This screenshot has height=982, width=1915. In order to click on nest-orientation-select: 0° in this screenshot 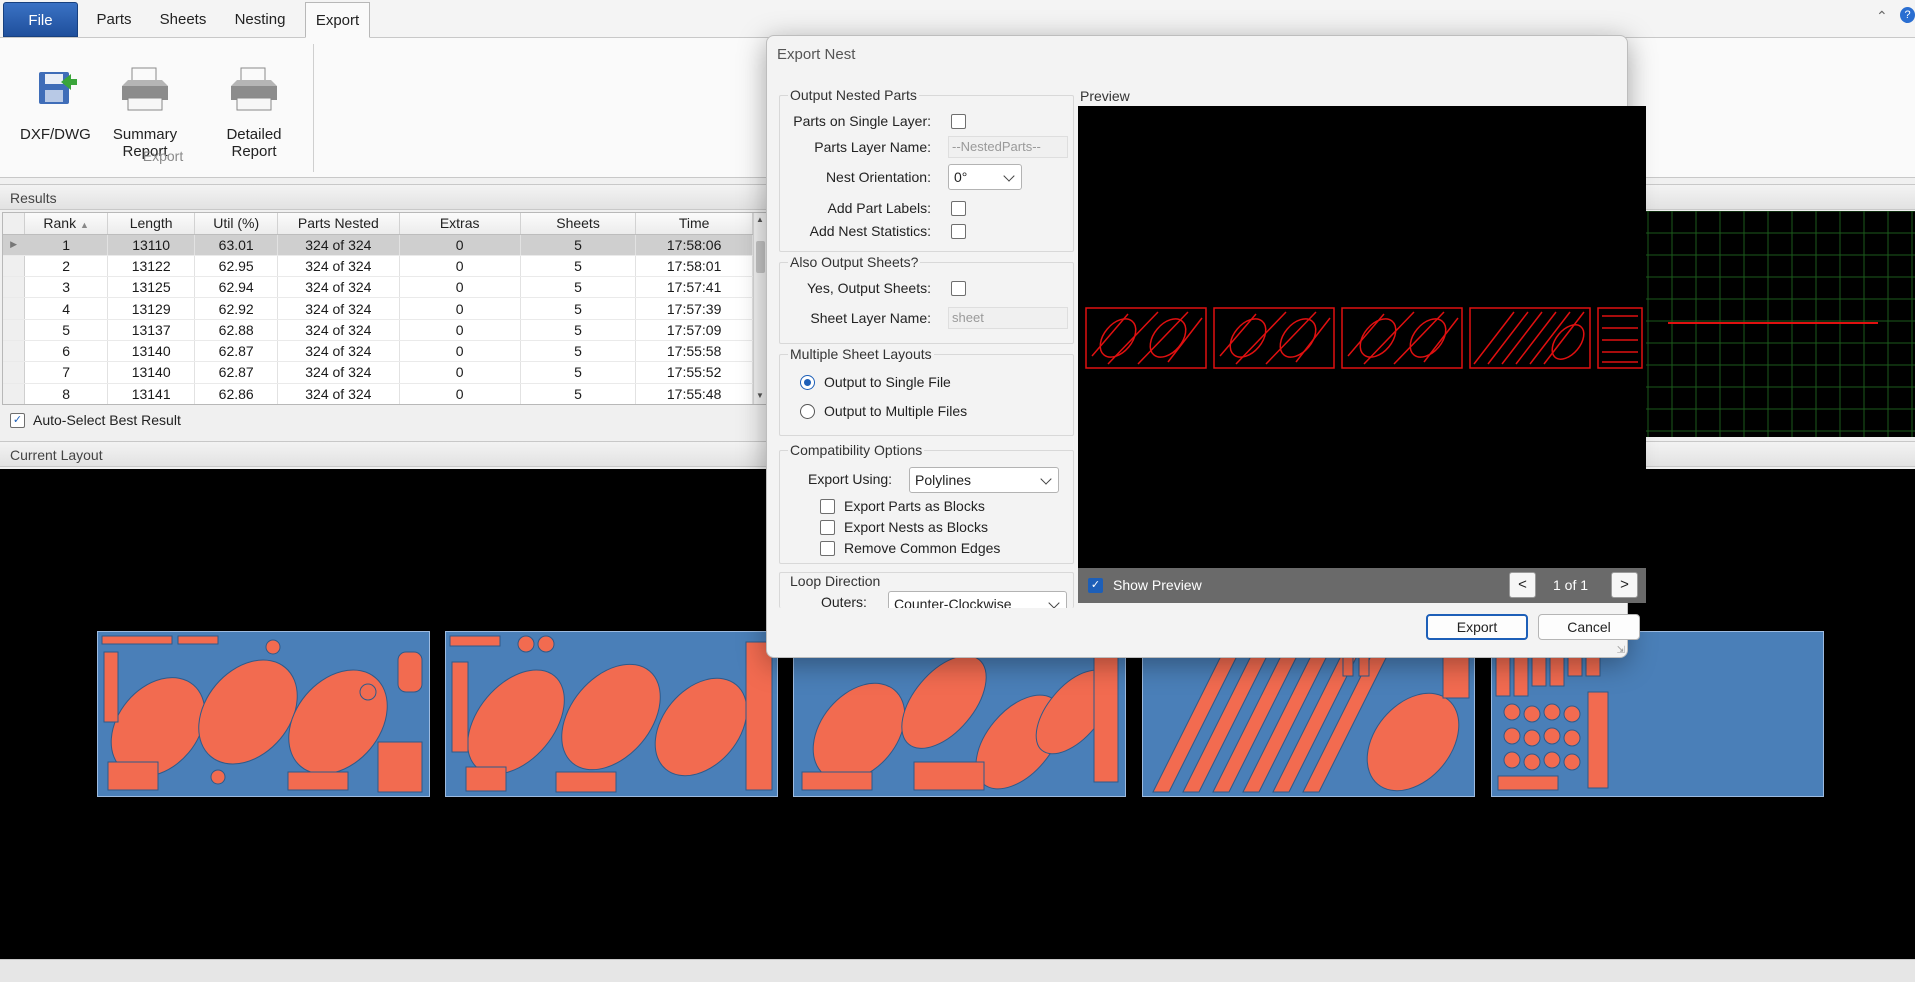, I will do `click(985, 177)`.